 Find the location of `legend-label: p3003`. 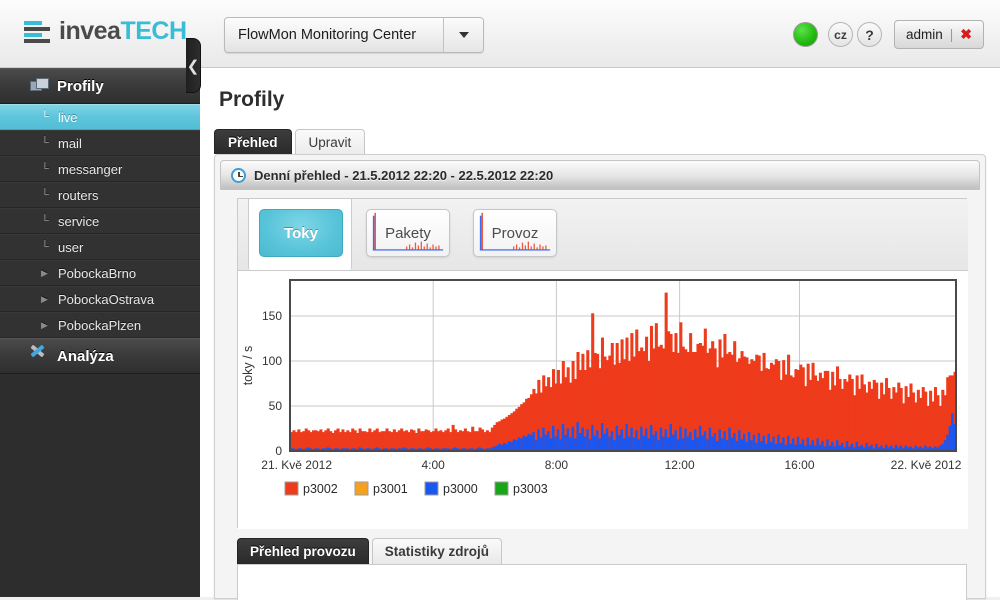

legend-label: p3003 is located at coordinates (530, 489).